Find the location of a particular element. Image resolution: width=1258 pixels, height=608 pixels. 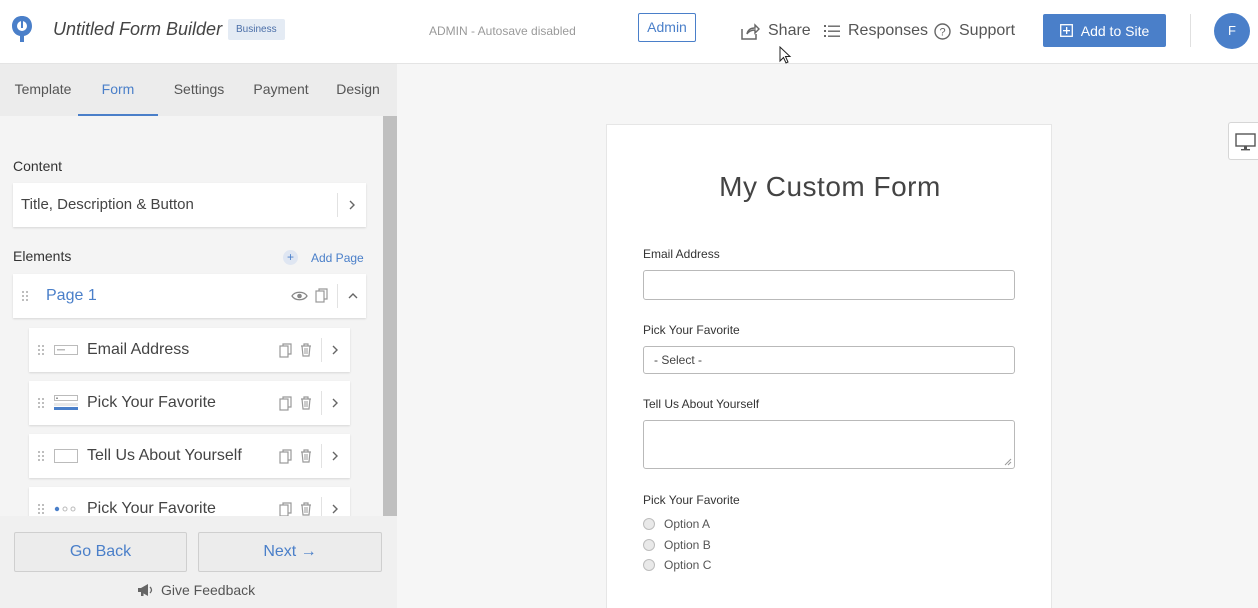

add-to-site-button: Add to Site is located at coordinates (1104, 30).